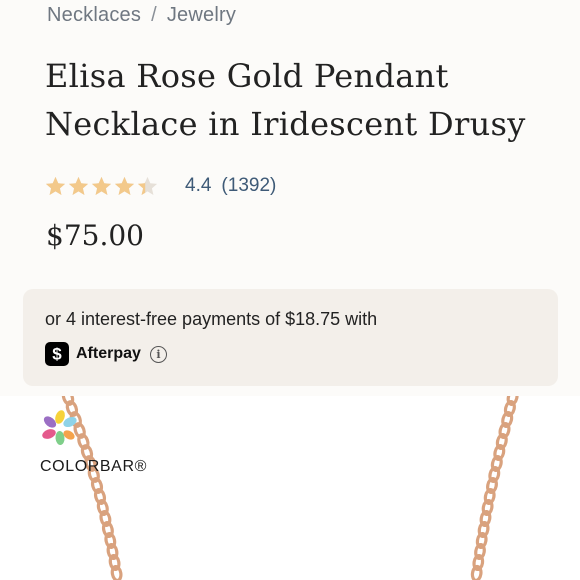  I want to click on rating-value: 4.4, so click(198, 185).